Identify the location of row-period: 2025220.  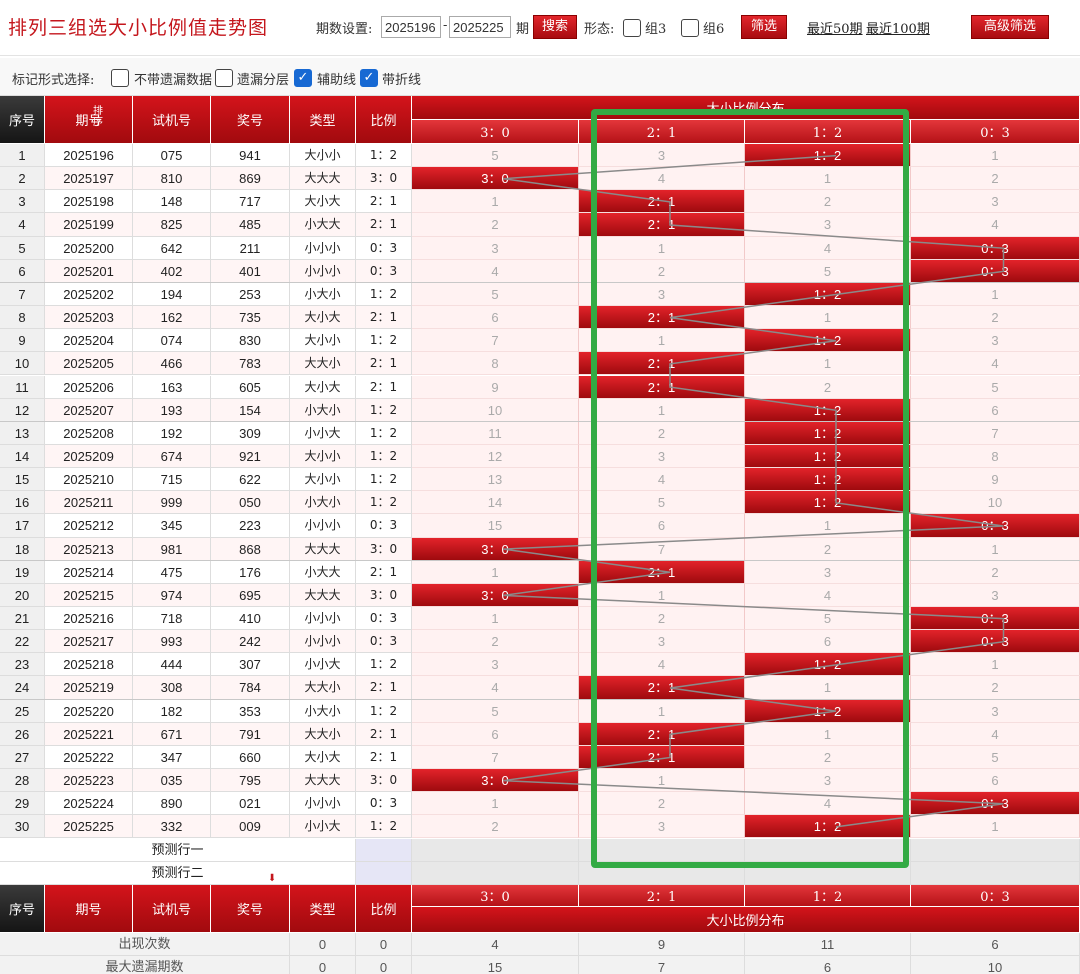
(89, 711).